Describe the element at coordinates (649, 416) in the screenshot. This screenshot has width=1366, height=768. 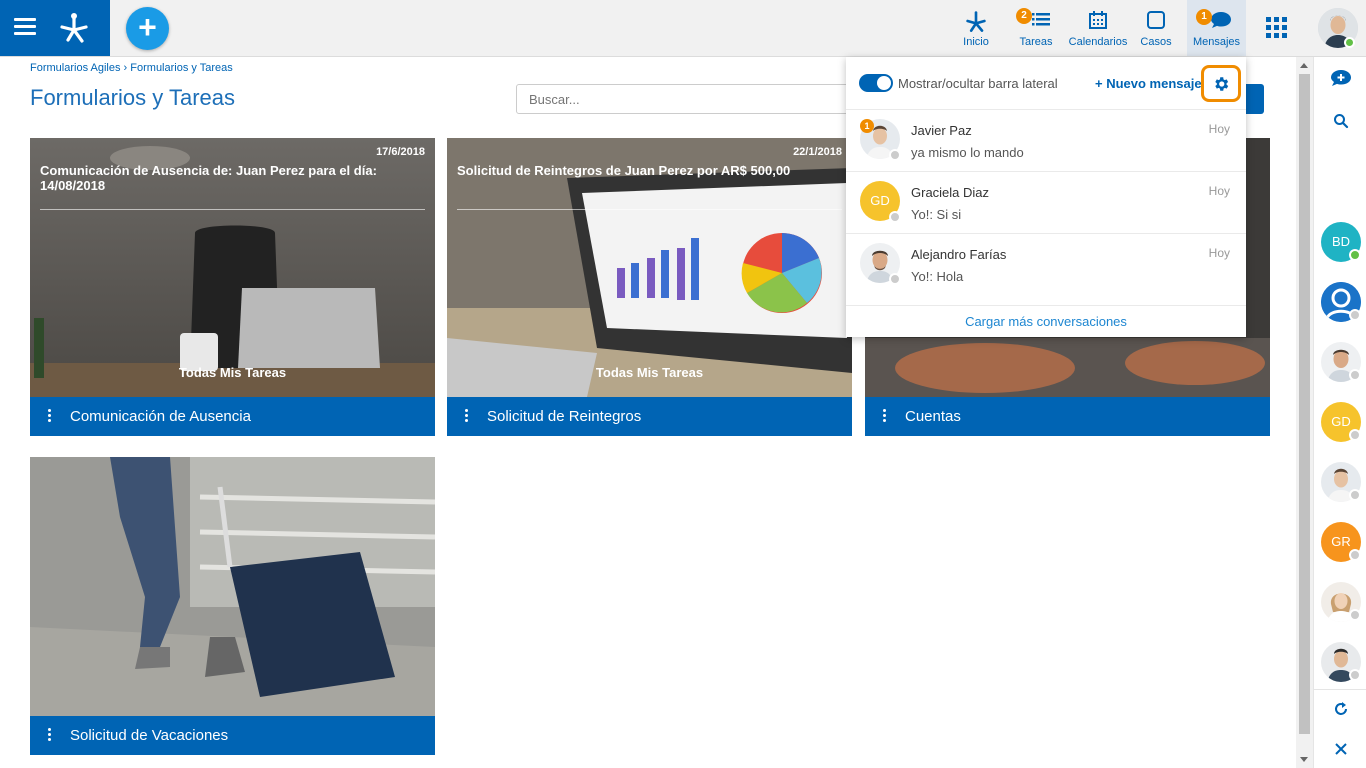
I see `card-footer: Solicitud de Reintegros` at that location.